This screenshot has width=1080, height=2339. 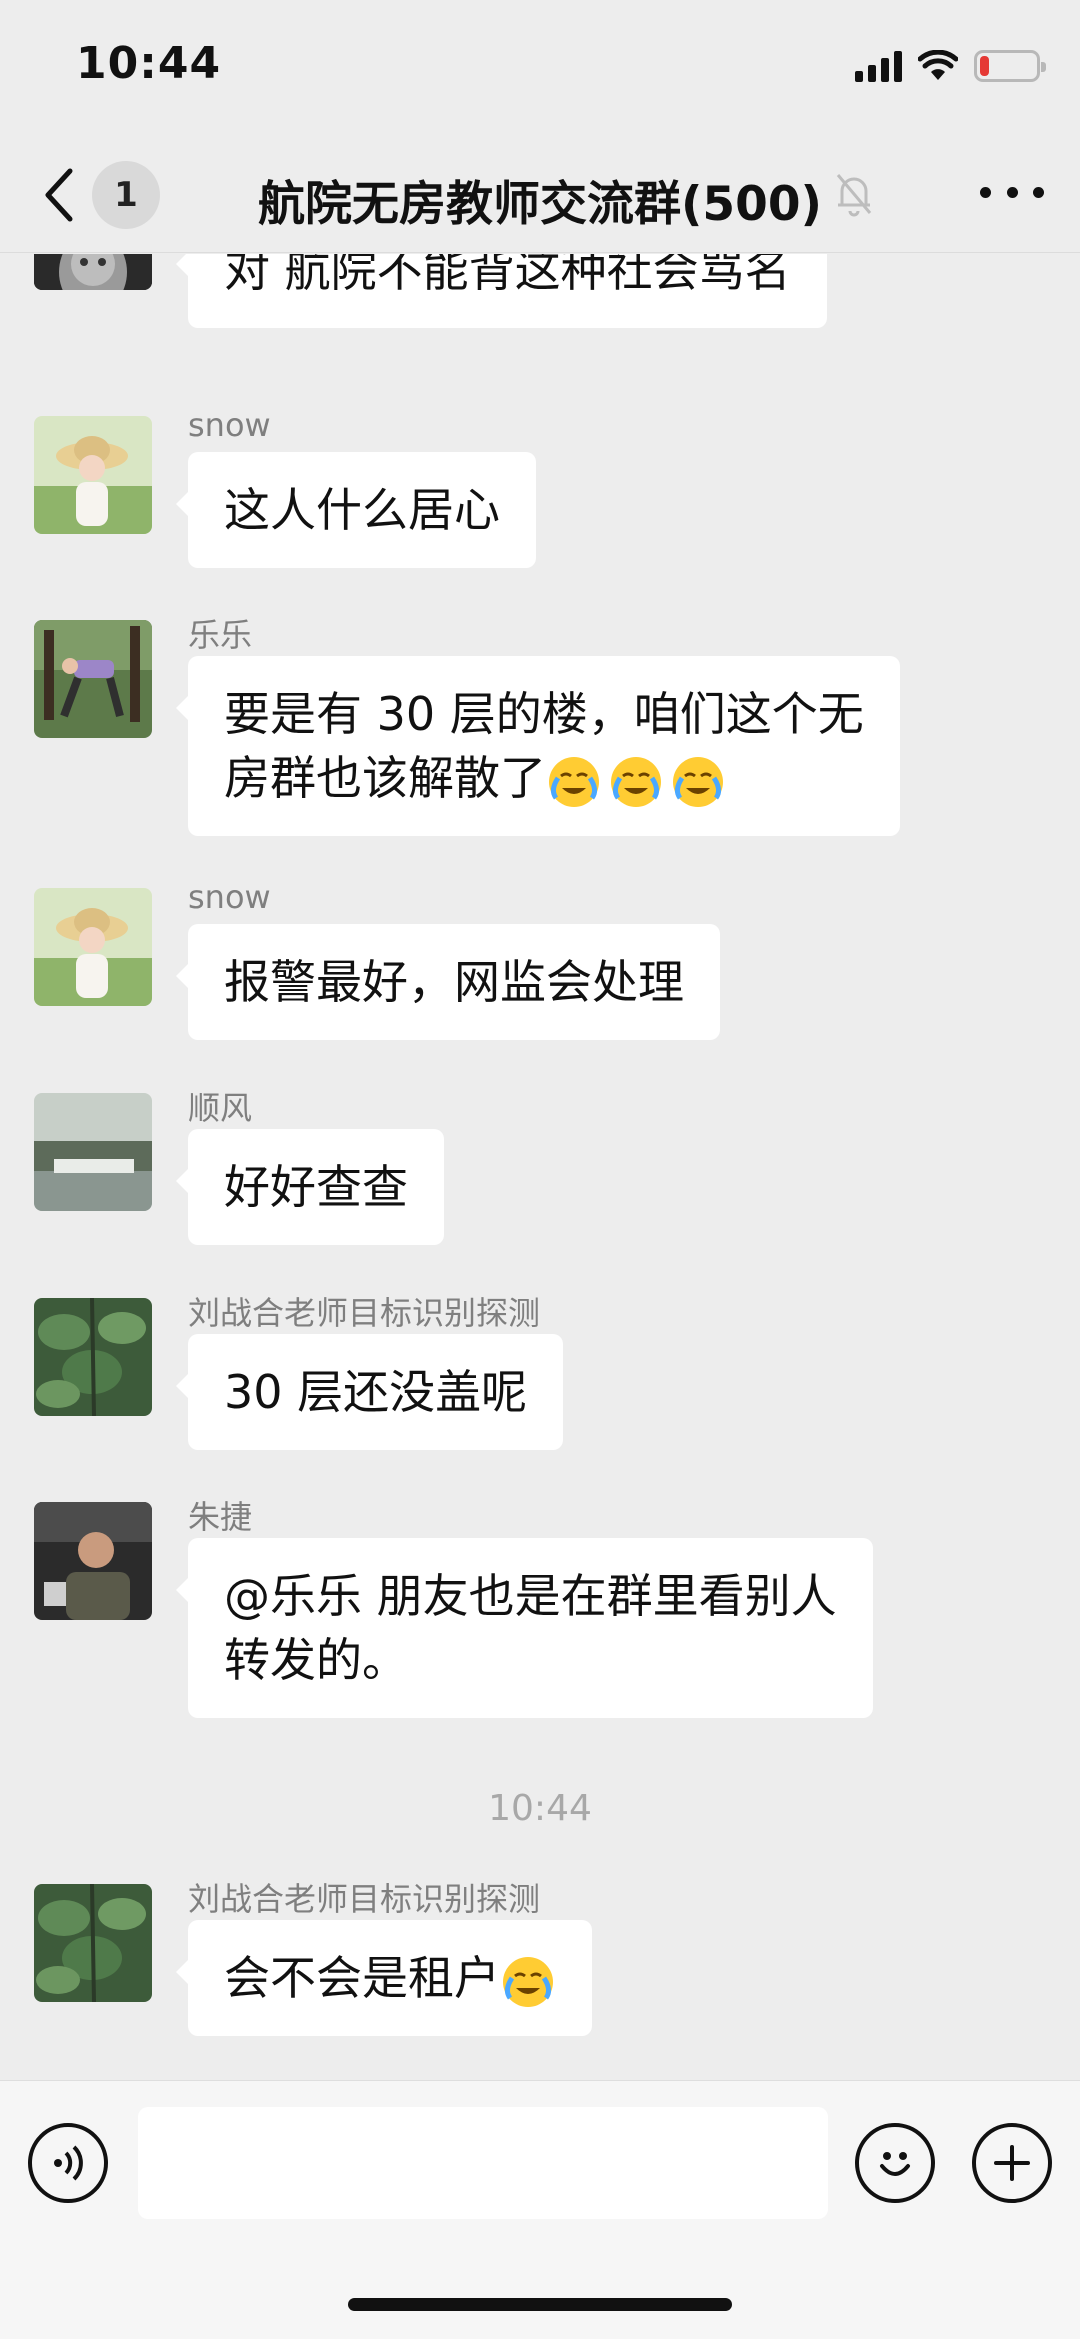 I want to click on message-text-line: 转发的。, so click(x=316, y=1660).